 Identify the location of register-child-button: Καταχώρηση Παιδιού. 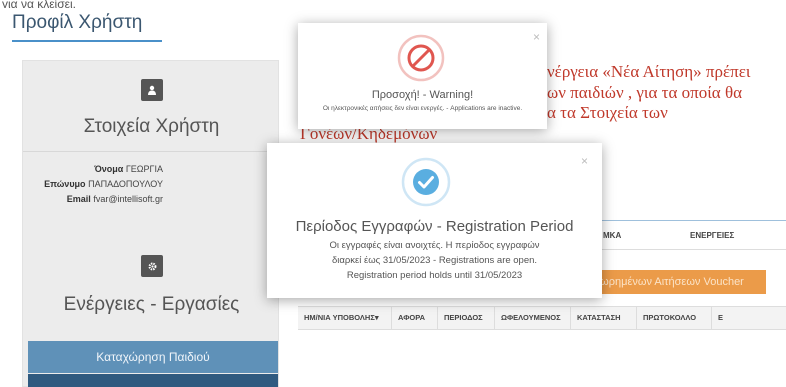
(153, 357).